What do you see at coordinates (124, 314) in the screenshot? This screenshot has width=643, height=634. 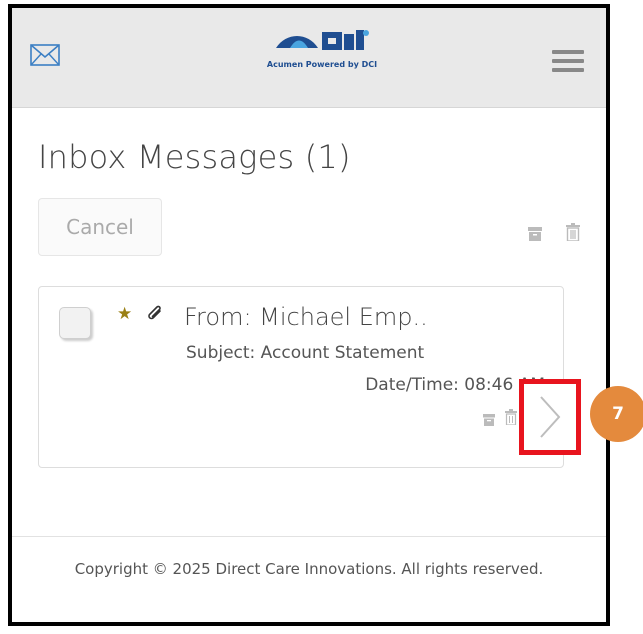 I see `star-icon: ★` at bounding box center [124, 314].